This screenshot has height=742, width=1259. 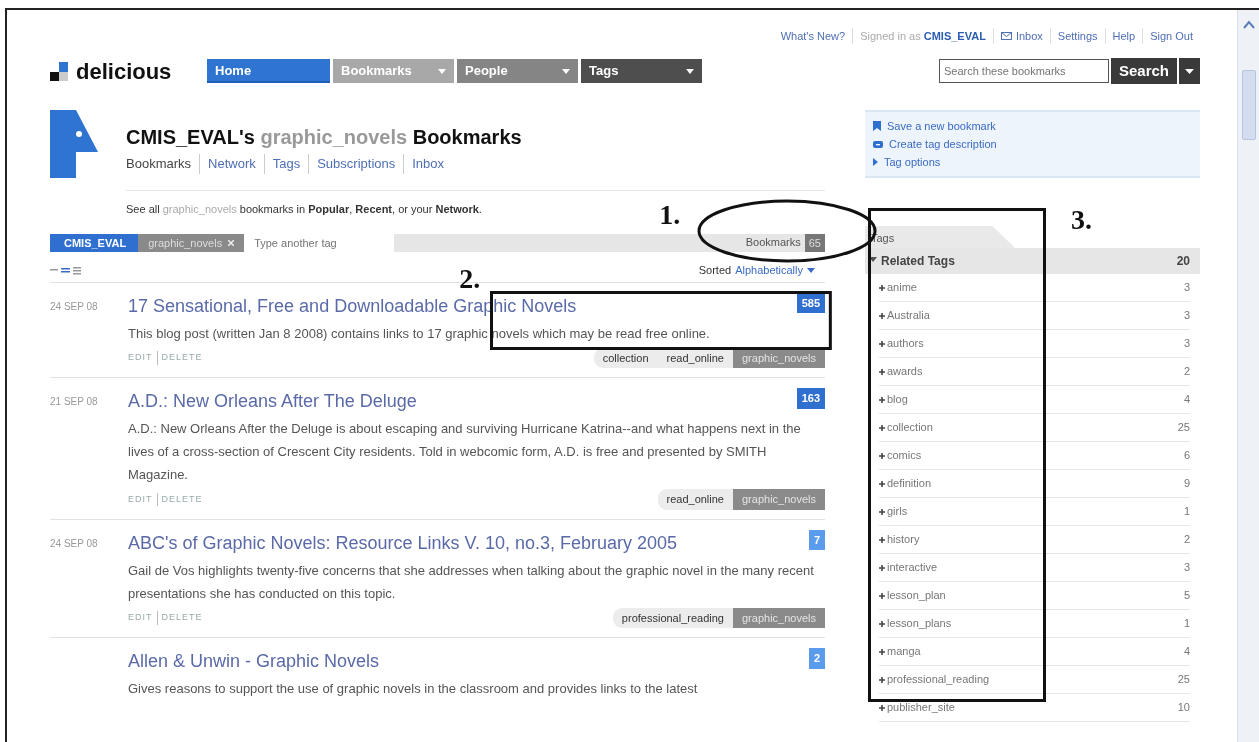 I want to click on see-all-link: Recent, so click(x=373, y=209).